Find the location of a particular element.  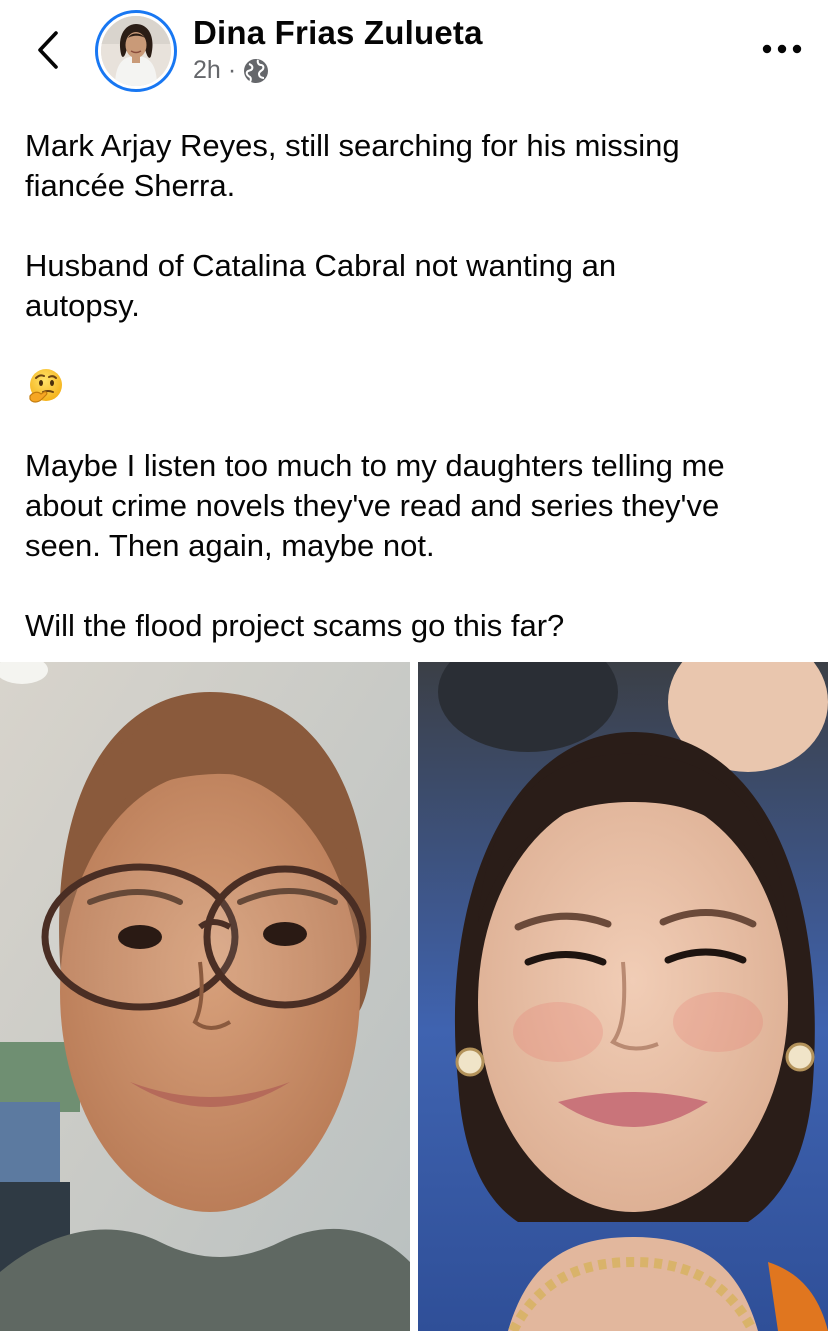

post-header: Dina Frias Zulueta 2h · is located at coordinates (414, 55).